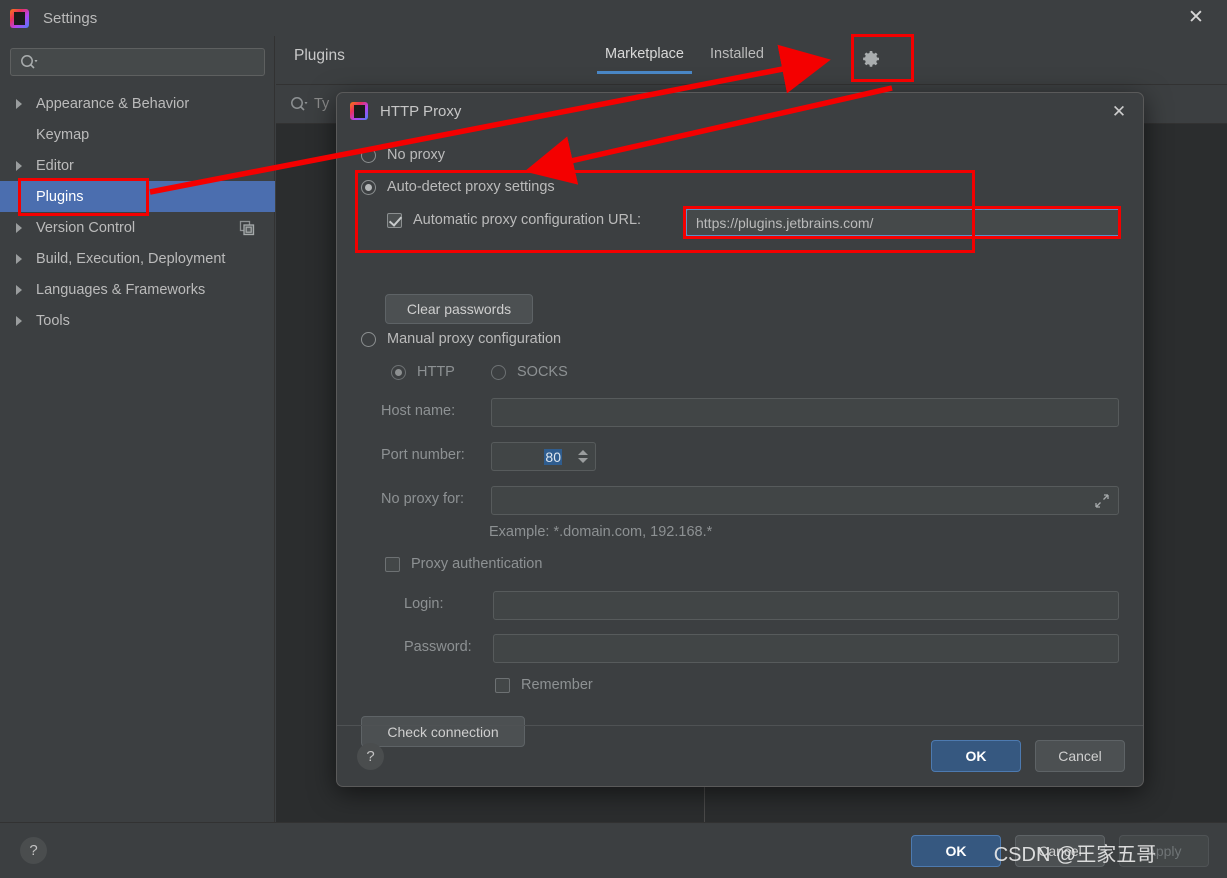 This screenshot has width=1227, height=878. What do you see at coordinates (416, 155) in the screenshot?
I see `no-proxy-label: No proxy` at bounding box center [416, 155].